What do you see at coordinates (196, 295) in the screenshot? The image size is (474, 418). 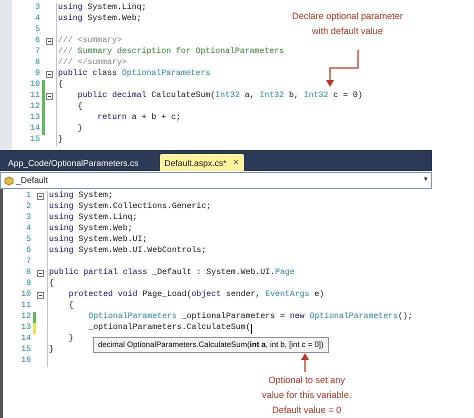 I see `code-line: protected void Page_Load(object sender, EventArgs e)` at bounding box center [196, 295].